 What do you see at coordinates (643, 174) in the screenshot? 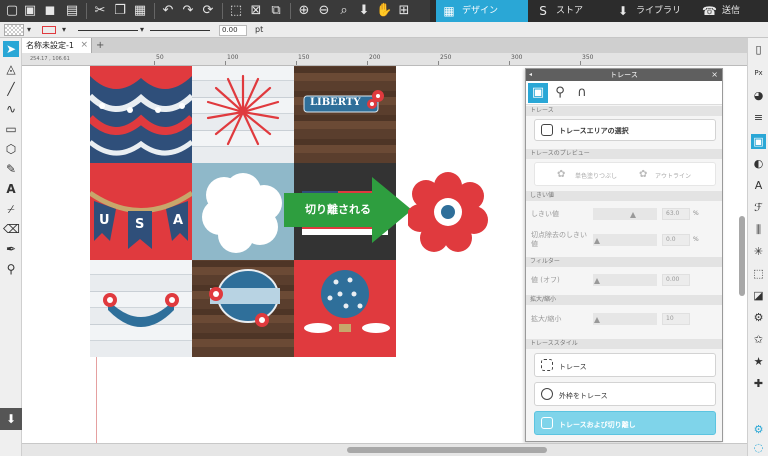
I see `outline-preview-icon: ✿` at bounding box center [643, 174].